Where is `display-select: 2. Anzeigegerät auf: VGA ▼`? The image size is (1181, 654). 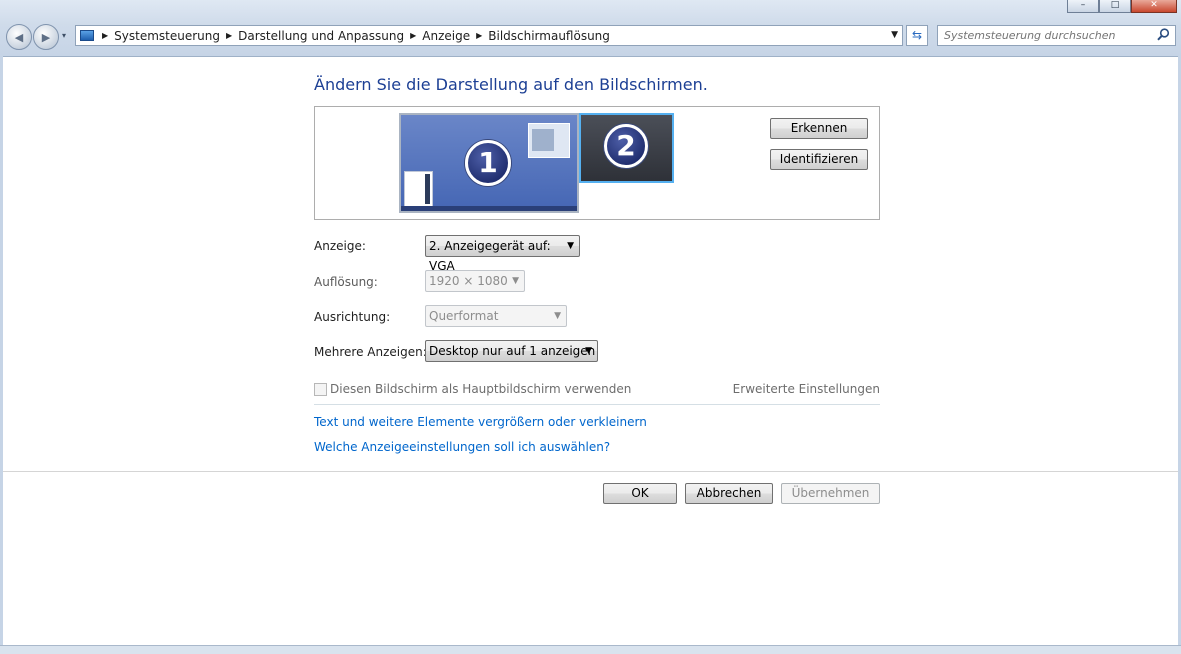
display-select: 2. Anzeigegerät auf: VGA ▼ is located at coordinates (502, 254).